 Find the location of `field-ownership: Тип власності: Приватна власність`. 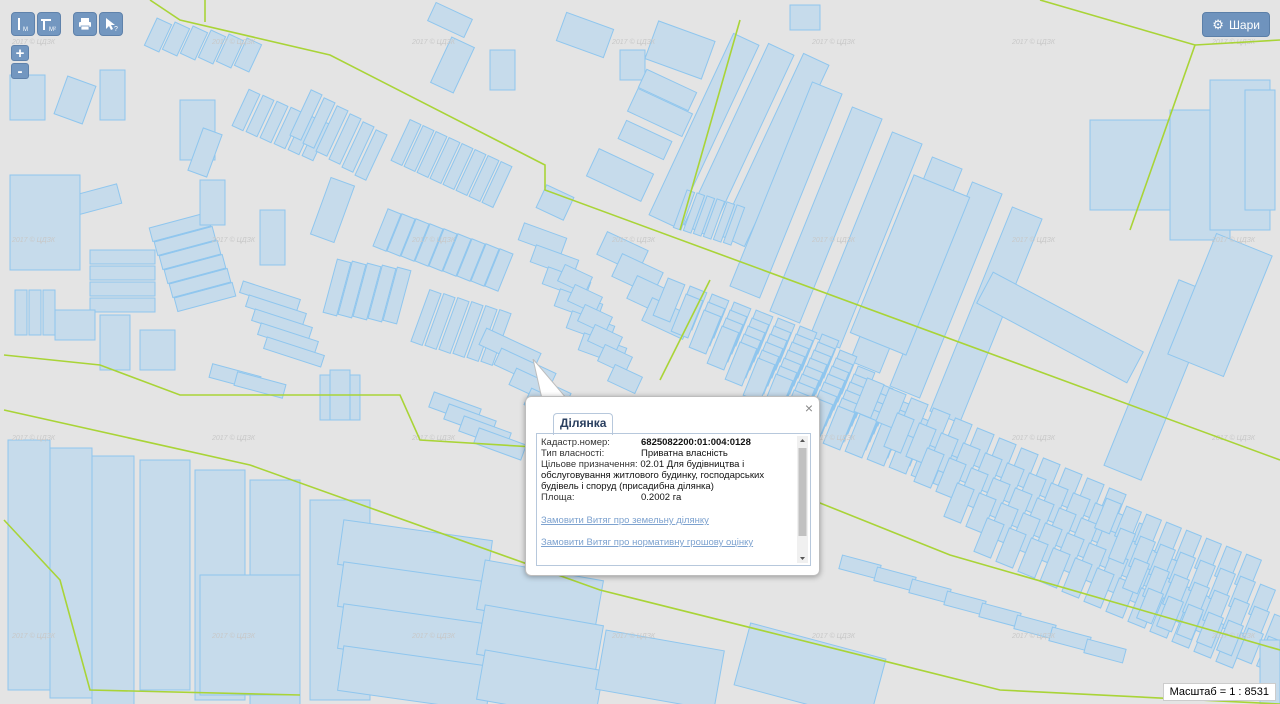

field-ownership: Тип власності: Приватна власність is located at coordinates (669, 453).